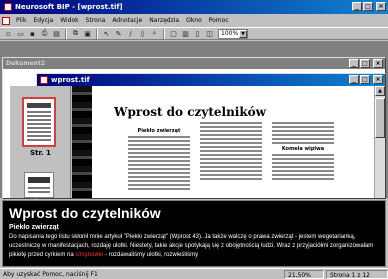 The image size is (388, 279). What do you see at coordinates (159, 160) in the screenshot?
I see `page-column-1: Piekło zwierząt` at bounding box center [159, 160].